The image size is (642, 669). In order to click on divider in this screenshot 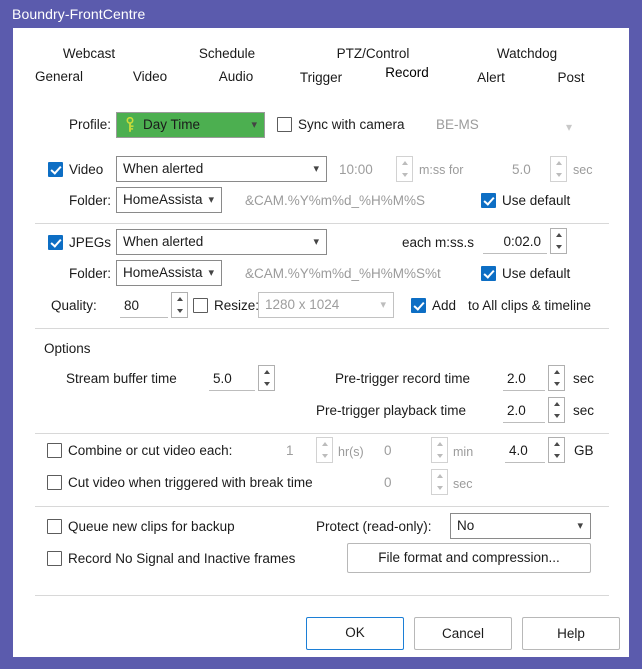, I will do `click(322, 506)`.